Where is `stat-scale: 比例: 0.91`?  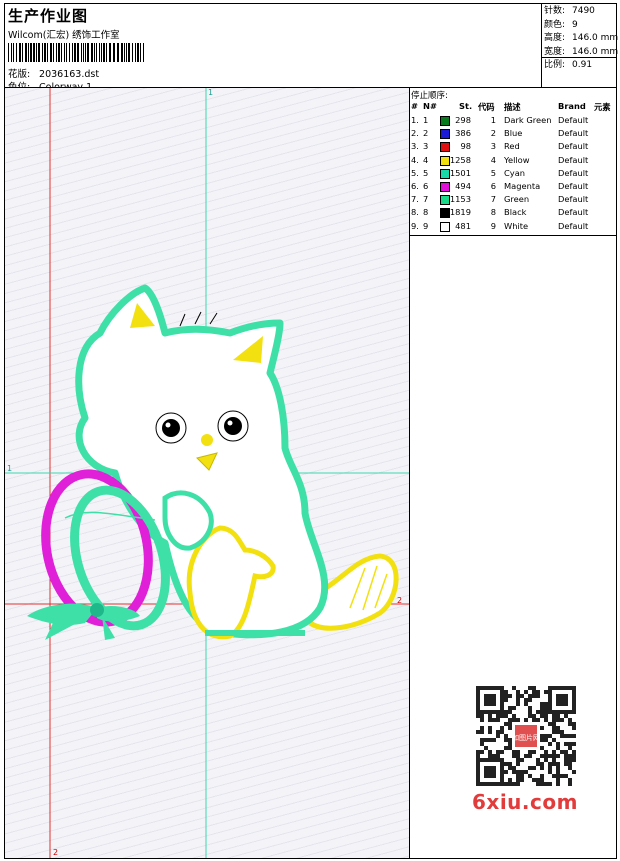 stat-scale: 比例: 0.91 is located at coordinates (579, 66).